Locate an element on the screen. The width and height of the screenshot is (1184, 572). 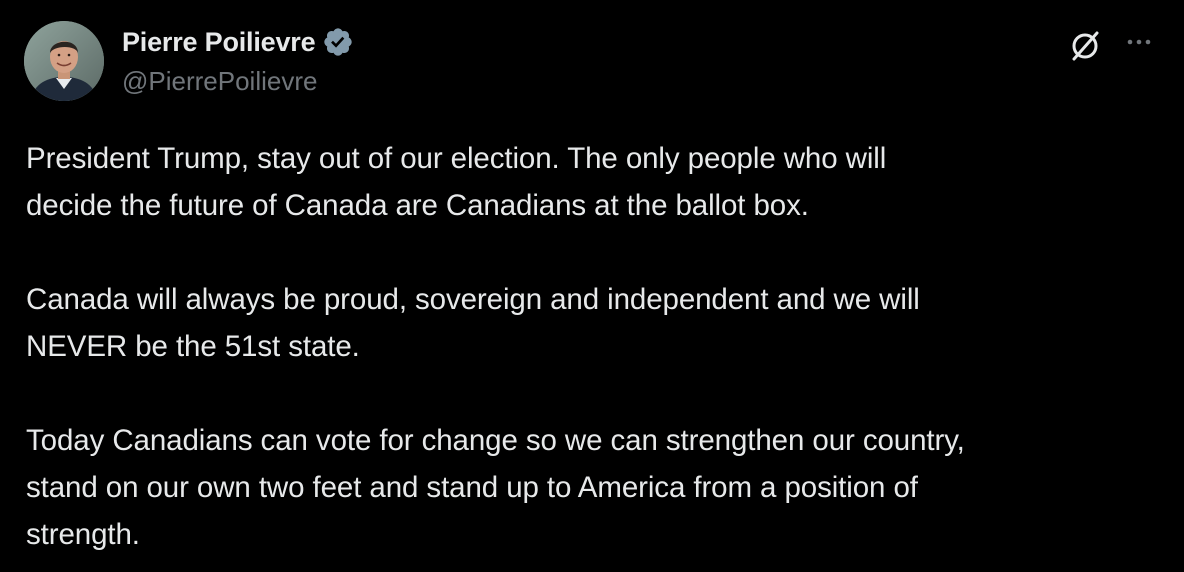
verified-badge-icon is located at coordinates (338, 42).